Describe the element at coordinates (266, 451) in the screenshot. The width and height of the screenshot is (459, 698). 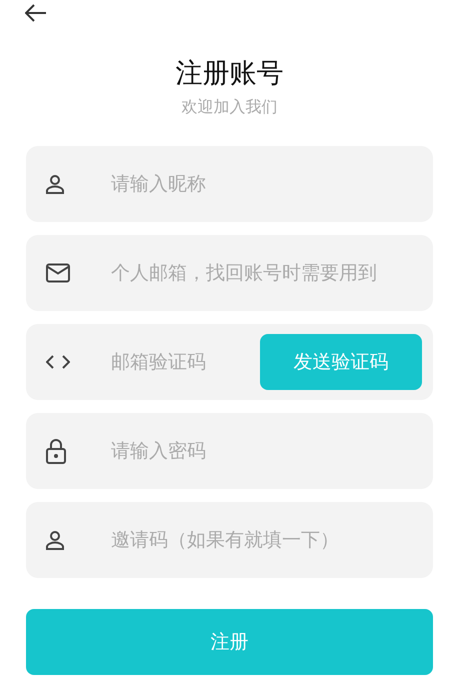
I see `input-field: 请输入密码` at that location.